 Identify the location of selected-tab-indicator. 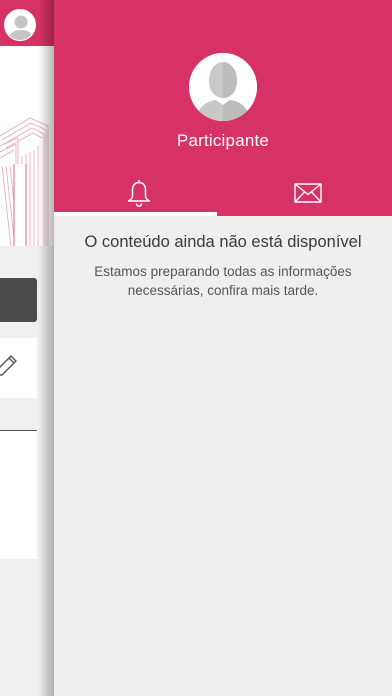
(135, 214).